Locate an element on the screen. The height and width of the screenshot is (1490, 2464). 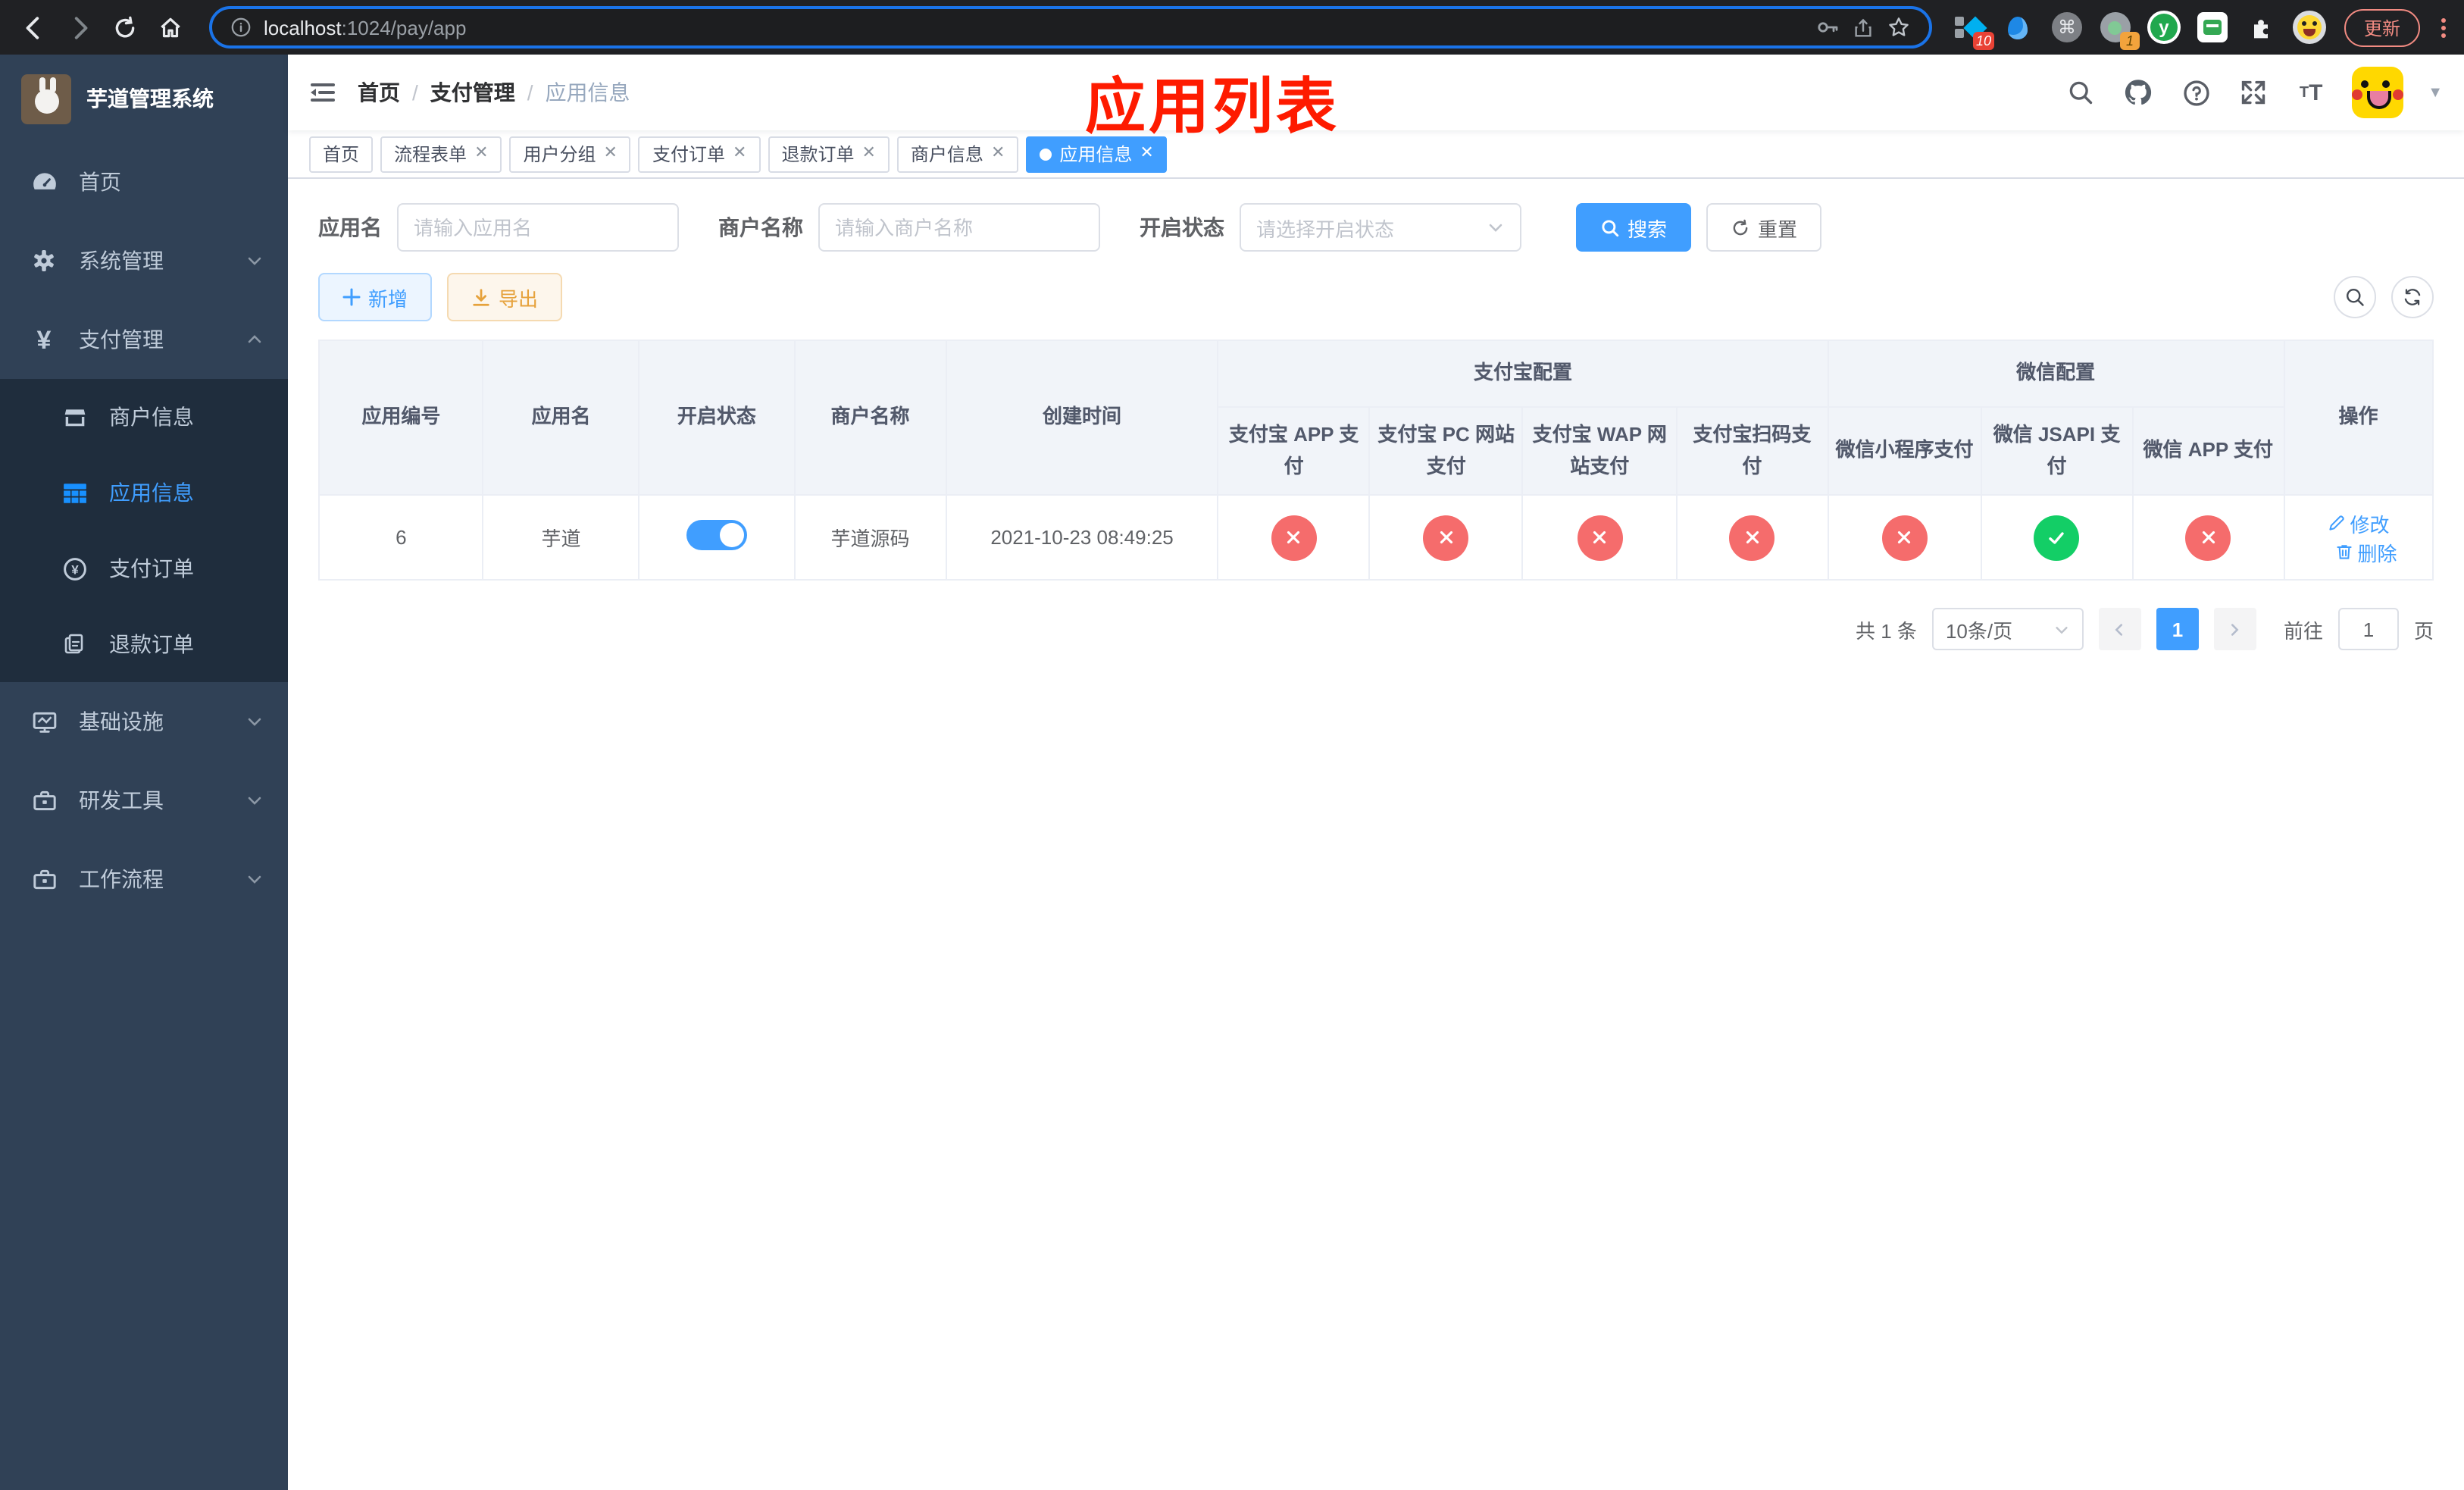
home-icon is located at coordinates (170, 27).